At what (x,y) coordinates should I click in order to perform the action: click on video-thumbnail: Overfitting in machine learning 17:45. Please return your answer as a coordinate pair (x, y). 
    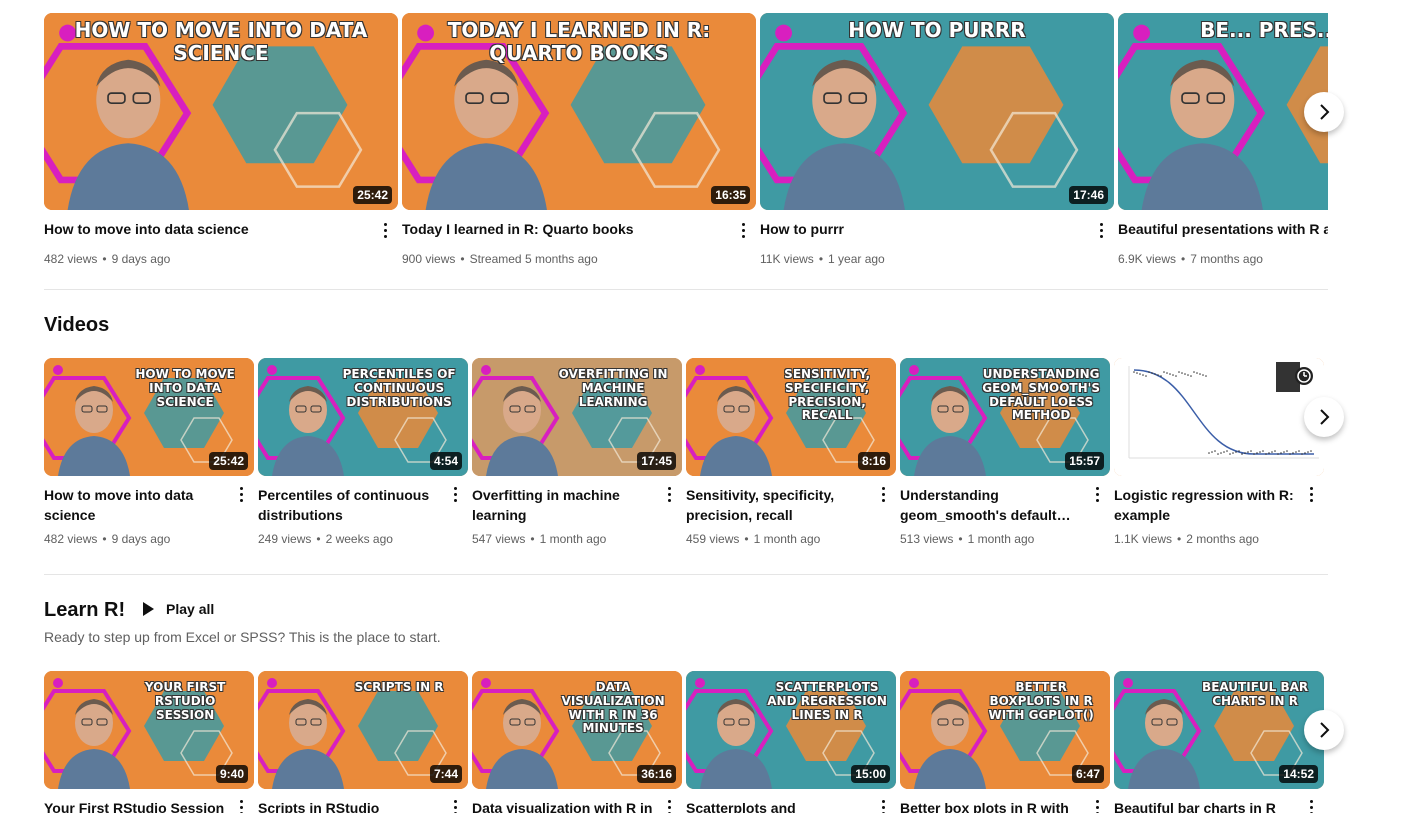
    Looking at the image, I should click on (577, 417).